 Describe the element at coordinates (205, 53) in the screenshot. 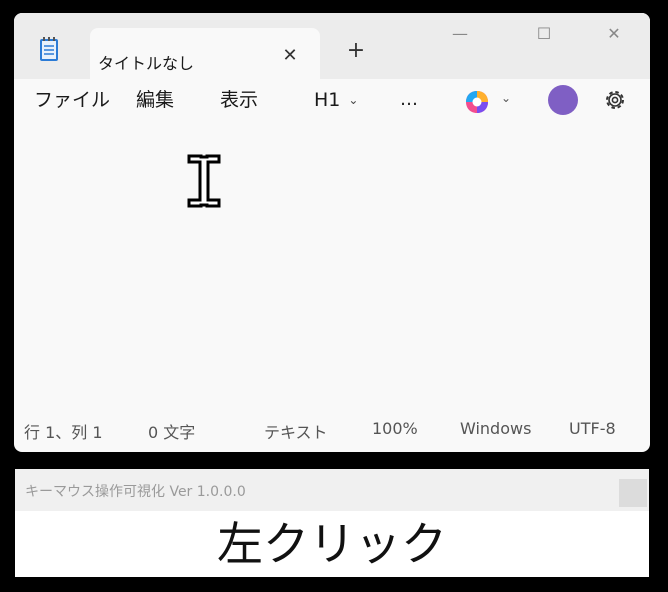

I see `document-tab: タイトルなし ✕` at that location.